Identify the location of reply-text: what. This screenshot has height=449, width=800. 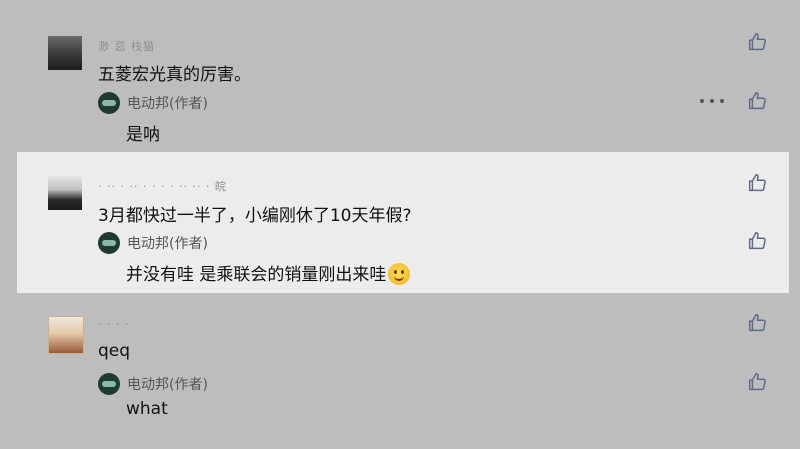
(147, 409).